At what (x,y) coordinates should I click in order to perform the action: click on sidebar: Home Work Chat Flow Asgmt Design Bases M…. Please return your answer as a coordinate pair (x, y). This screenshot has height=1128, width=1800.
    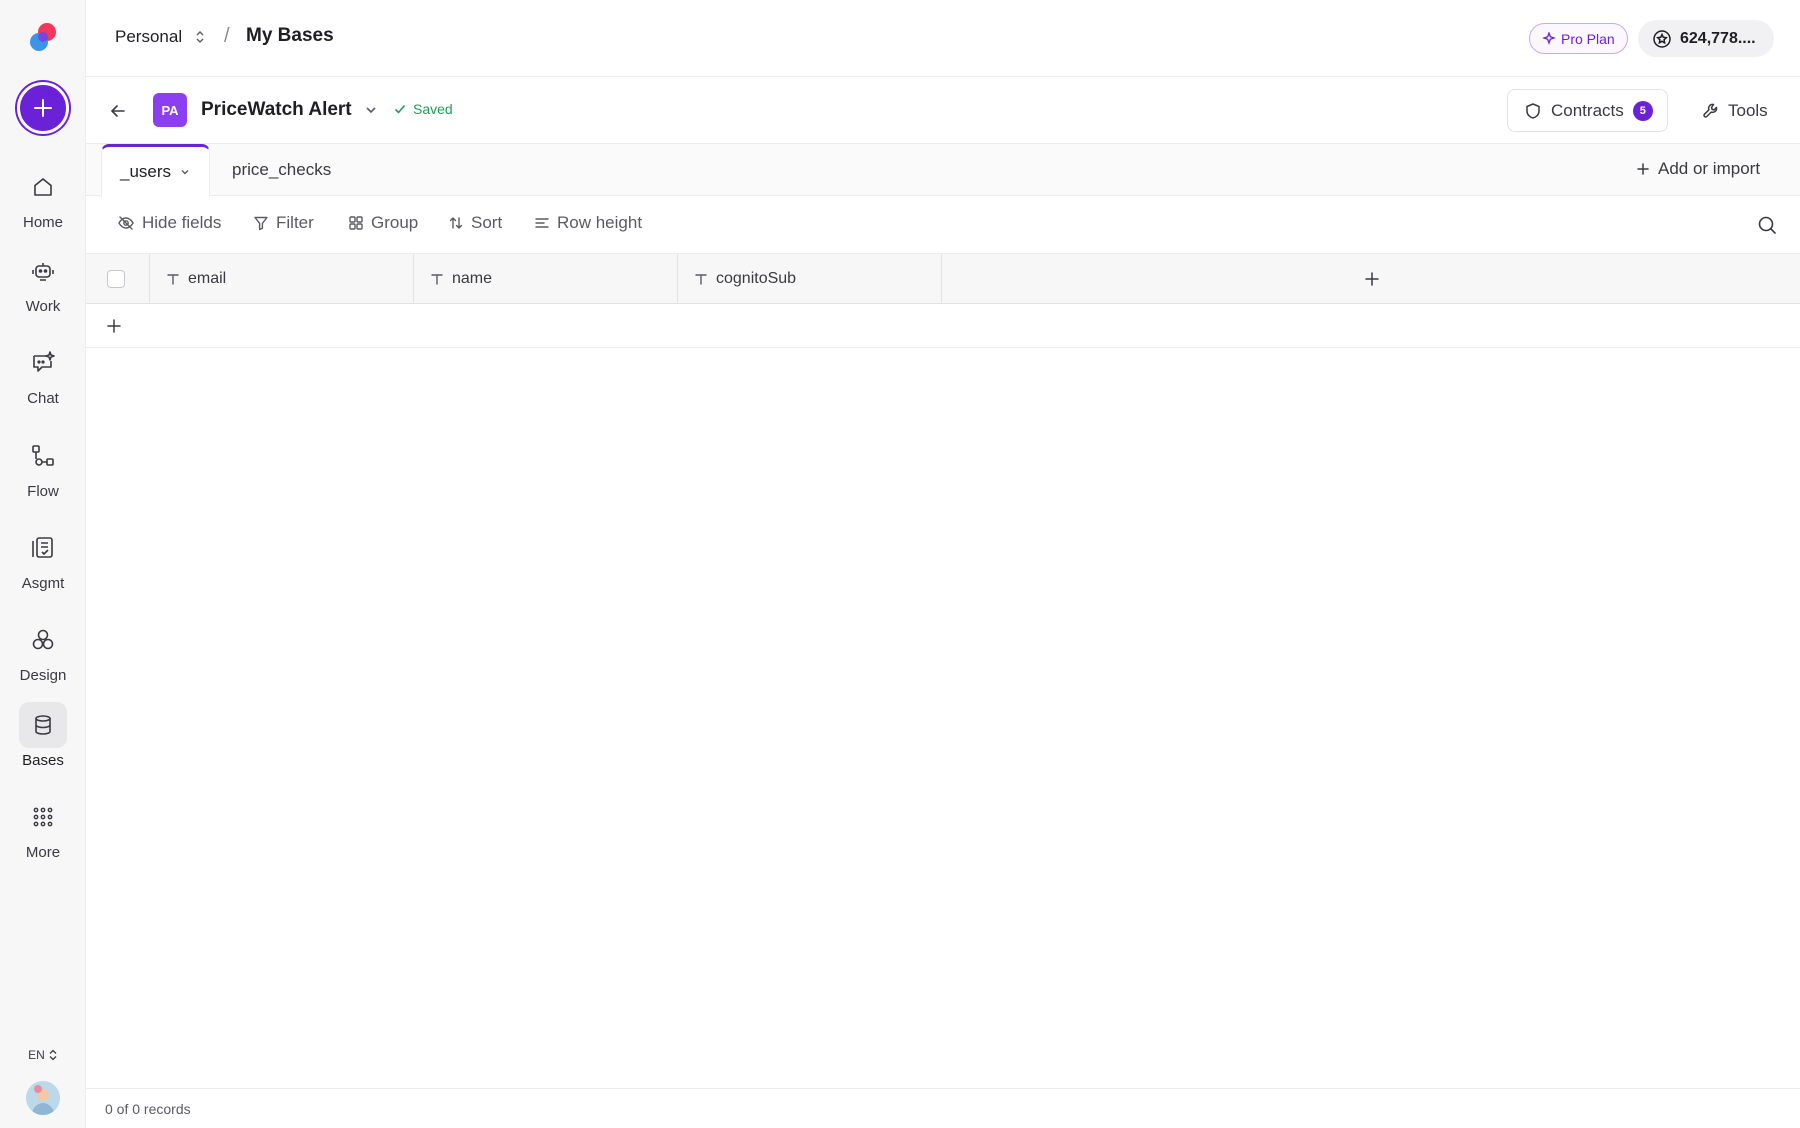
    Looking at the image, I should click on (43, 564).